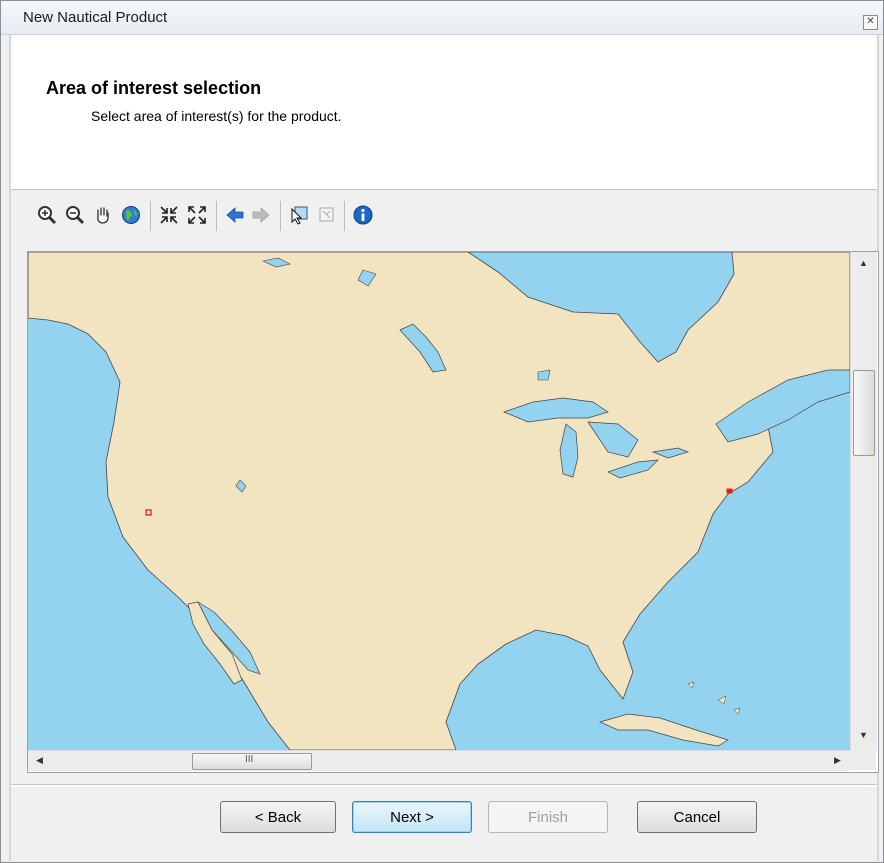 This screenshot has height=863, width=884. Describe the element at coordinates (197, 215) in the screenshot. I see `fixed-zoom-out-icon` at that location.